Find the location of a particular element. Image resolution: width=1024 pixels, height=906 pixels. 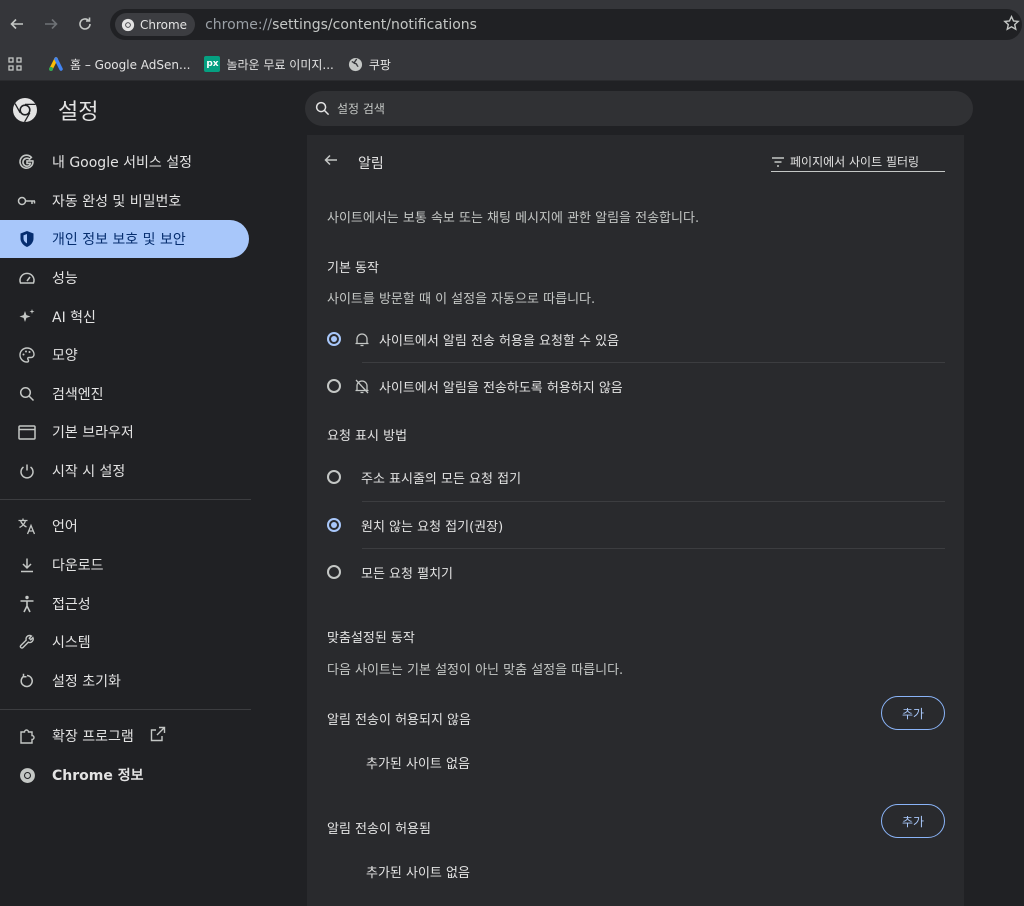

sidebar-item-autofill: 자동 완성 및 비밀번호 is located at coordinates (124, 201).